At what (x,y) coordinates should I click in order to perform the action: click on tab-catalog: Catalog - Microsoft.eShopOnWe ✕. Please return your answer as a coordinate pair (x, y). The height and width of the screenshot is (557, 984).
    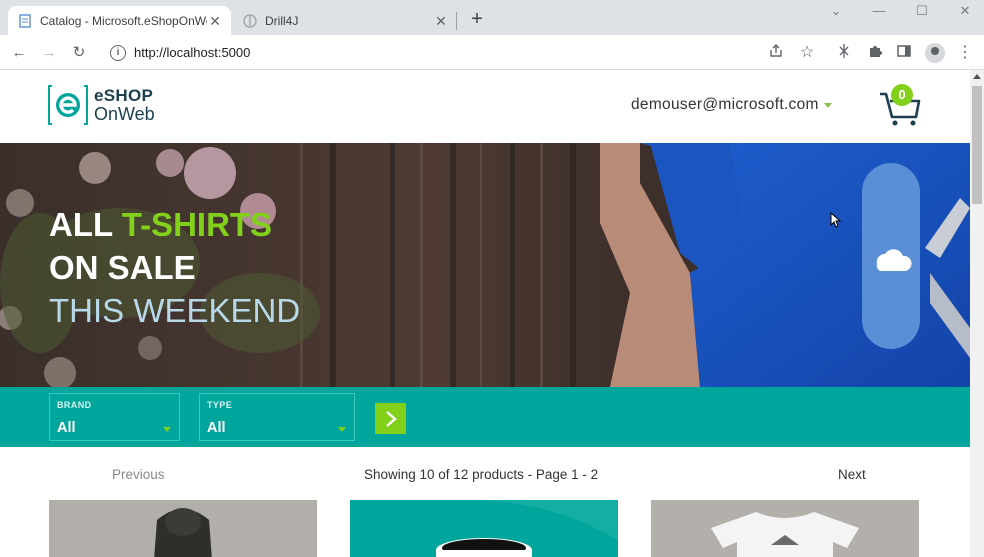
    Looking at the image, I should click on (119, 20).